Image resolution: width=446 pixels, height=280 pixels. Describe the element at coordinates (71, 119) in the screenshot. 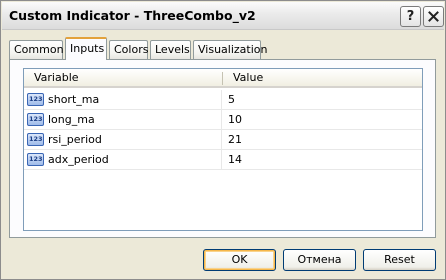

I see `variable-name: long_ma` at that location.